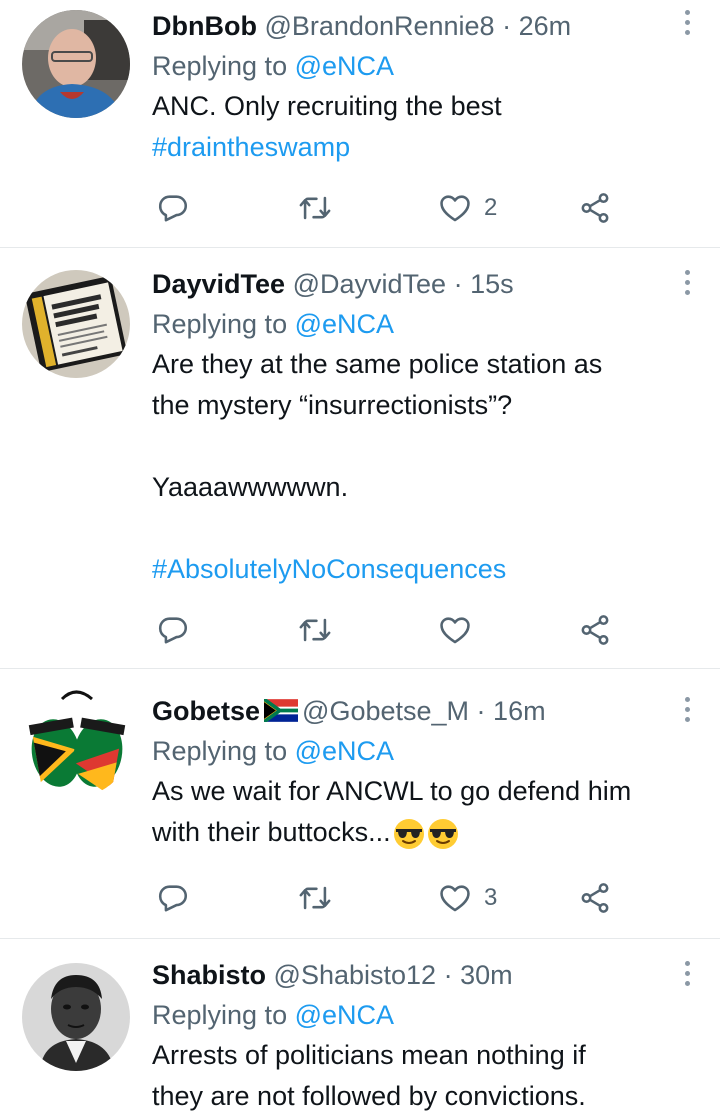  Describe the element at coordinates (204, 26) in the screenshot. I see `author-name: DbnBob` at that location.